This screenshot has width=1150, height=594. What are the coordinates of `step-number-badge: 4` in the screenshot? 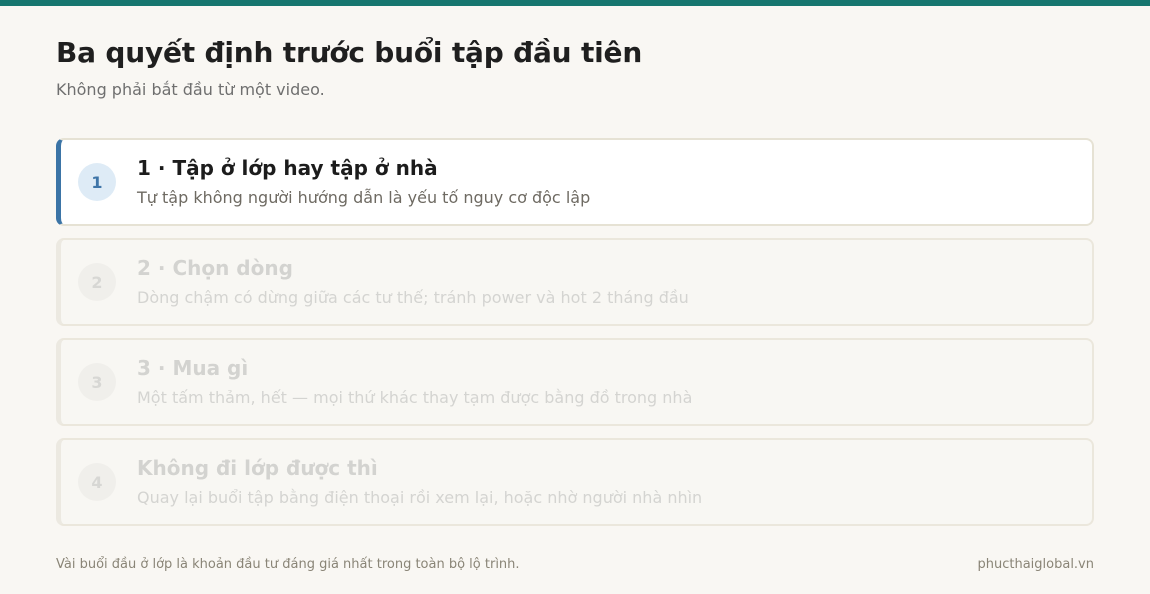 It's located at (97, 482).